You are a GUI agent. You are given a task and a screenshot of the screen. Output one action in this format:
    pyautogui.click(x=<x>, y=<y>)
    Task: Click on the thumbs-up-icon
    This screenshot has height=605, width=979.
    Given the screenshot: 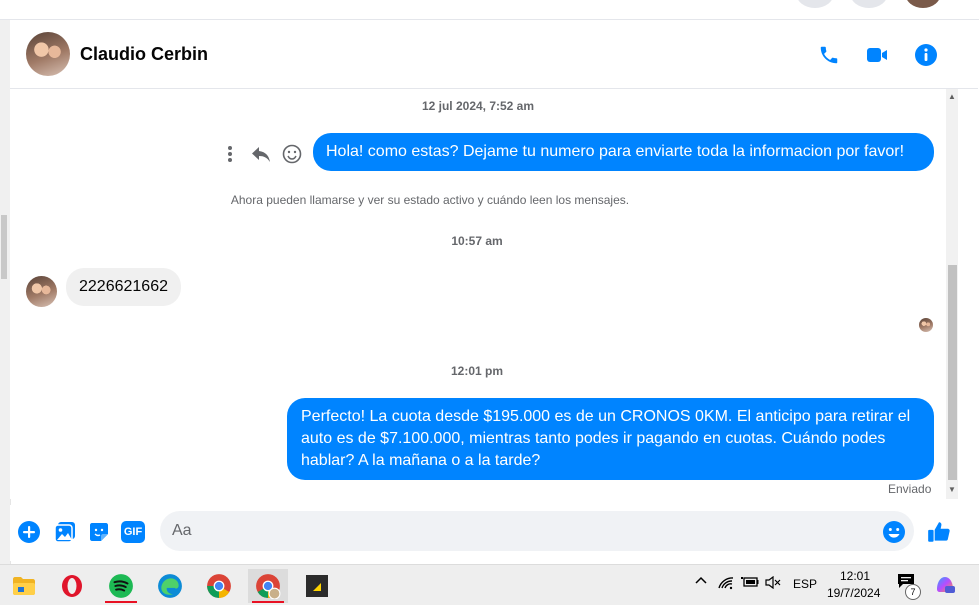 What is the action you would take?
    pyautogui.click(x=939, y=532)
    